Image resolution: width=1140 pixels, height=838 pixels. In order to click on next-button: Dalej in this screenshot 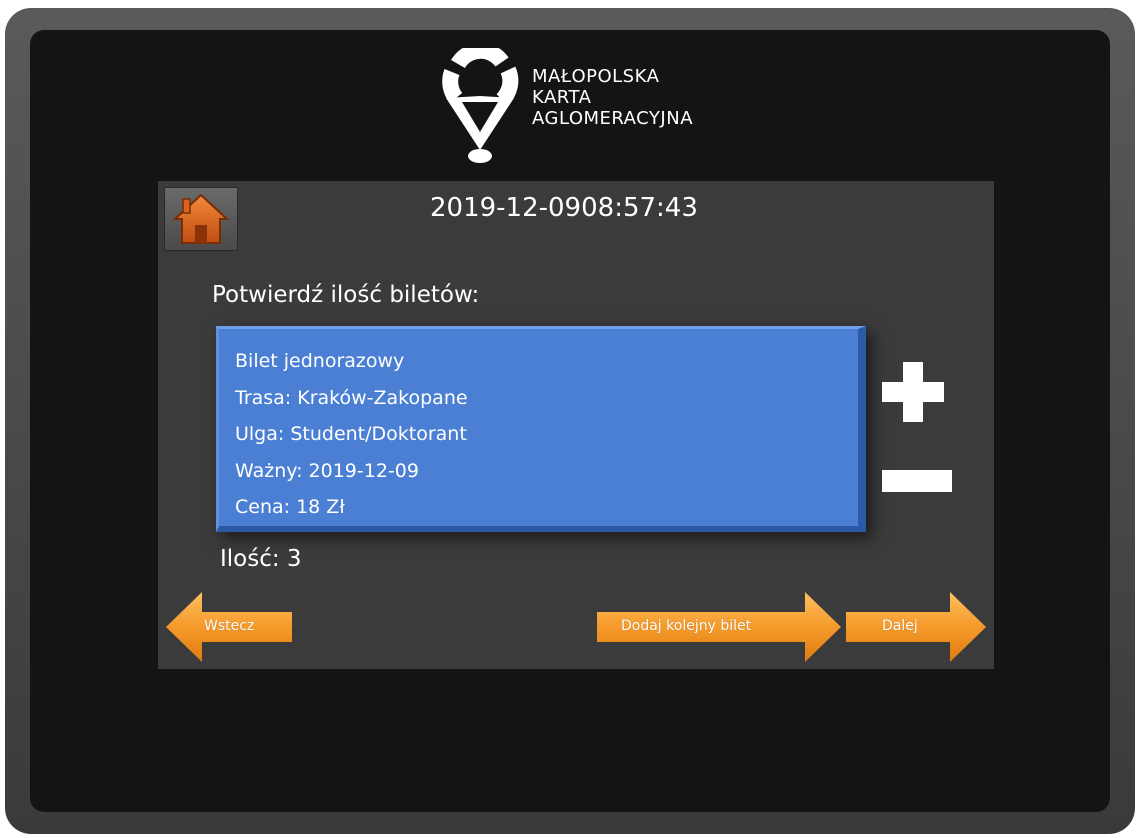, I will do `click(916, 627)`.